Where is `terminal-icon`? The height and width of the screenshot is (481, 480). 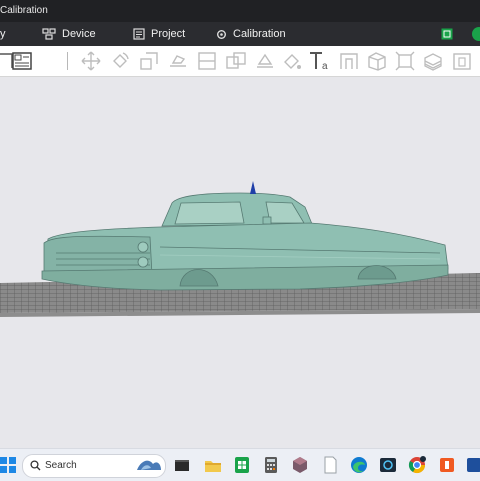 terminal-icon is located at coordinates (182, 465).